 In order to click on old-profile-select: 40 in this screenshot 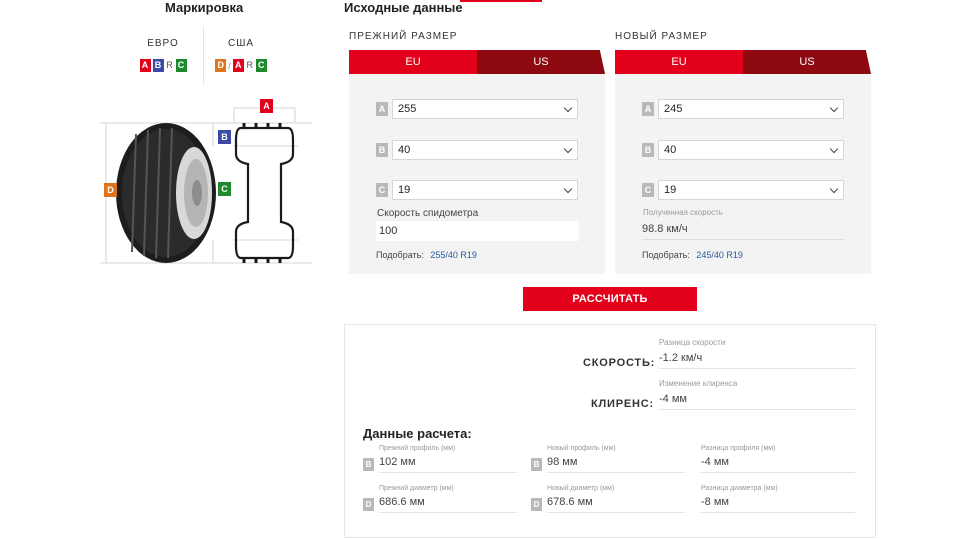, I will do `click(485, 150)`.